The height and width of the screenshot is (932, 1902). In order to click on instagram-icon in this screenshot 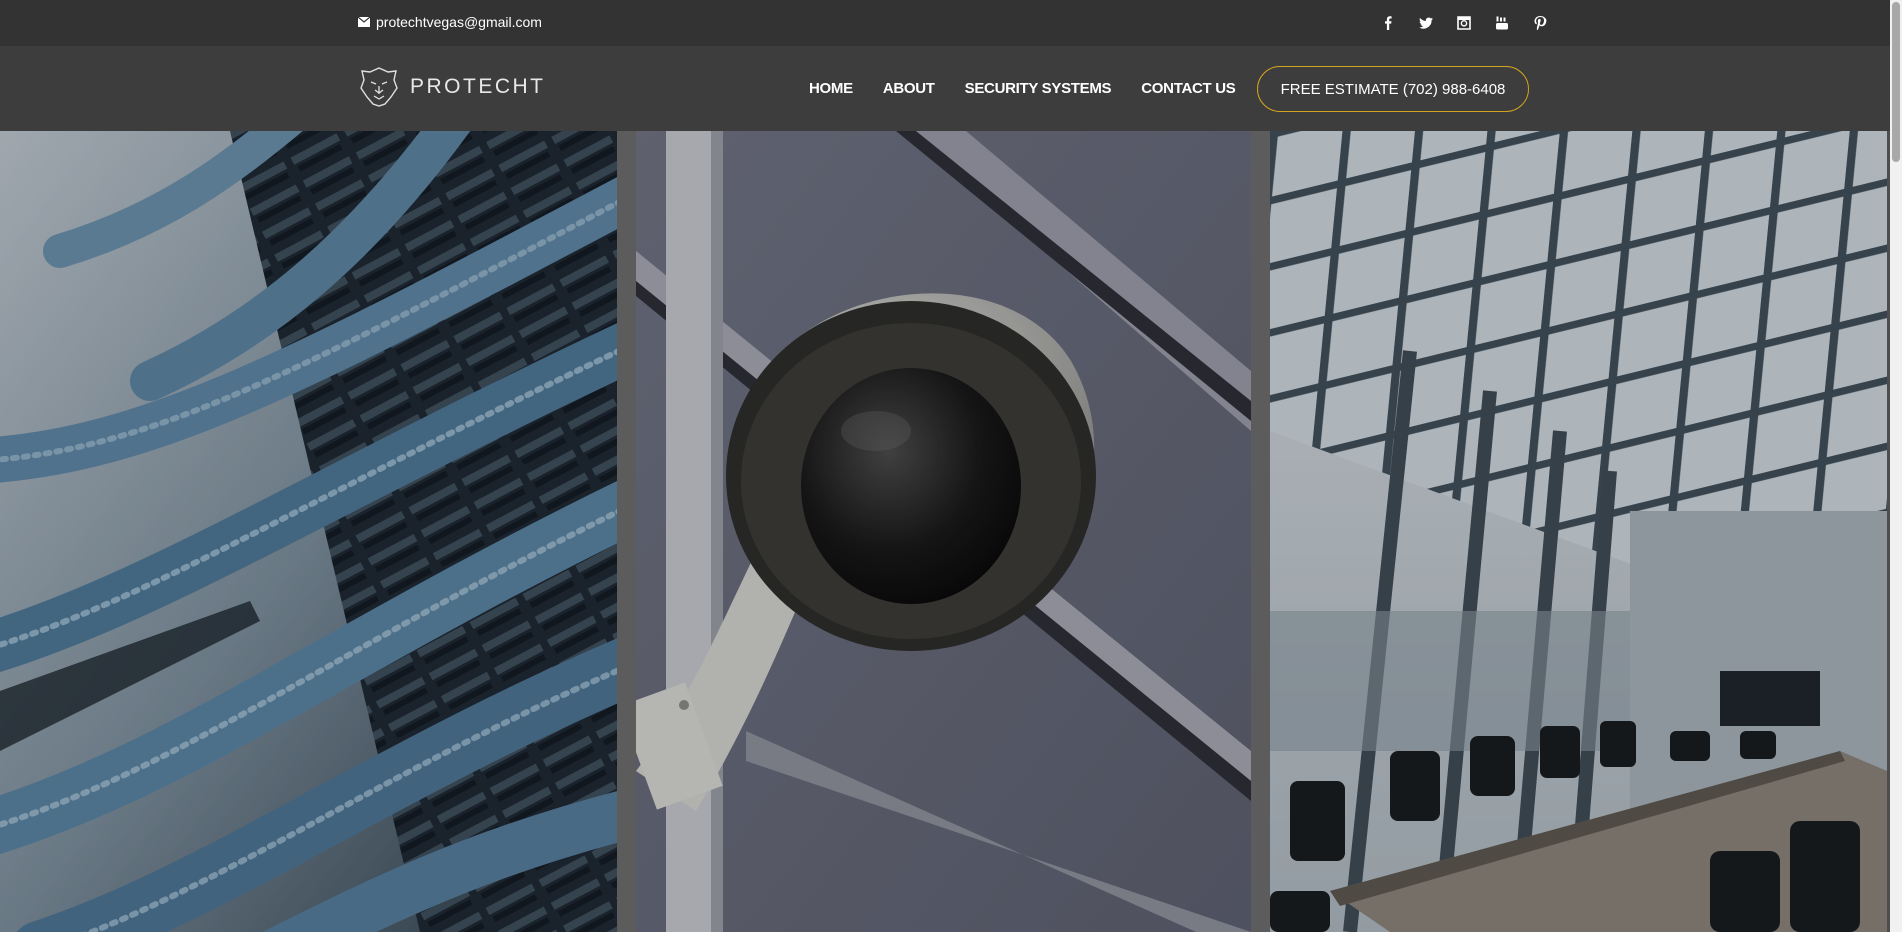, I will do `click(1464, 23)`.